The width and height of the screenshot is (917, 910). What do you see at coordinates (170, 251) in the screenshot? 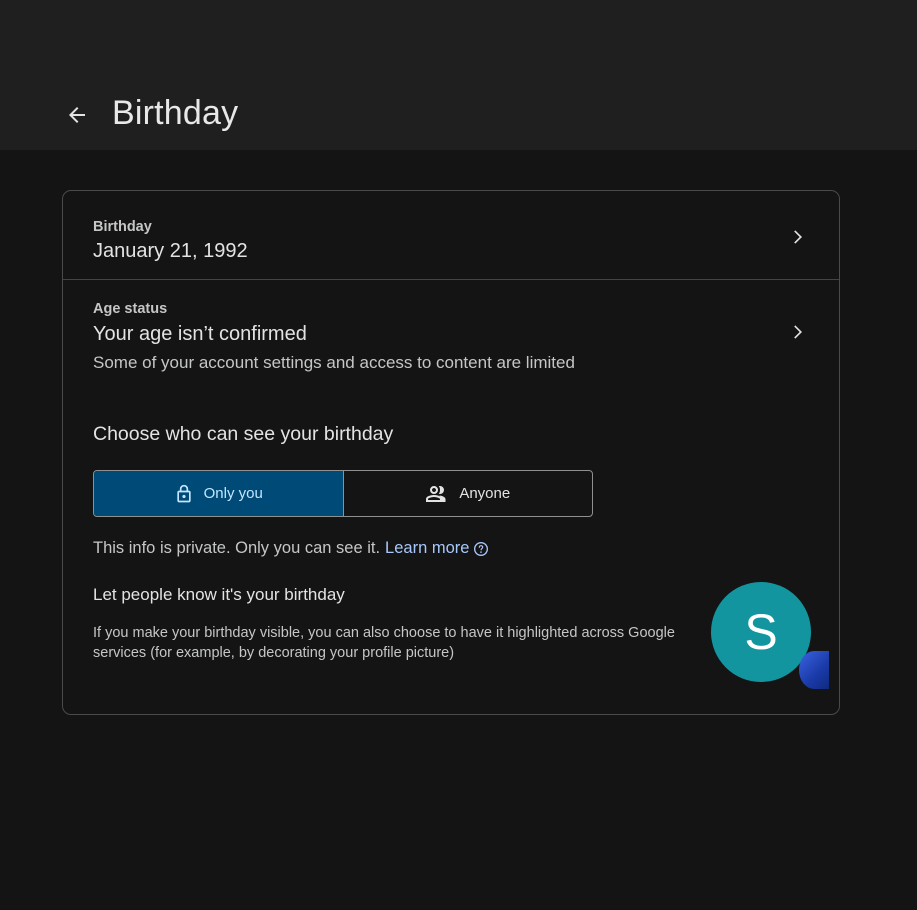
I see `birthday-value: January 21, 1992` at bounding box center [170, 251].